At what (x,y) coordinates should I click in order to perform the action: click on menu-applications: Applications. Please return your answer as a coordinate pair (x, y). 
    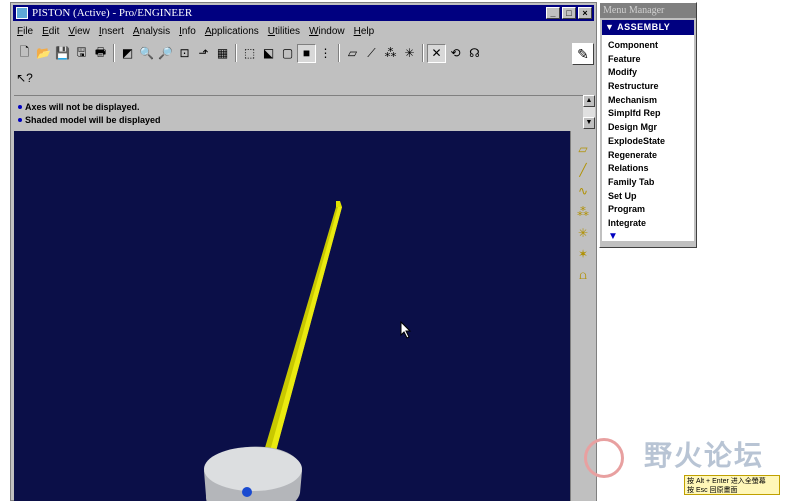
    Looking at the image, I should click on (232, 31).